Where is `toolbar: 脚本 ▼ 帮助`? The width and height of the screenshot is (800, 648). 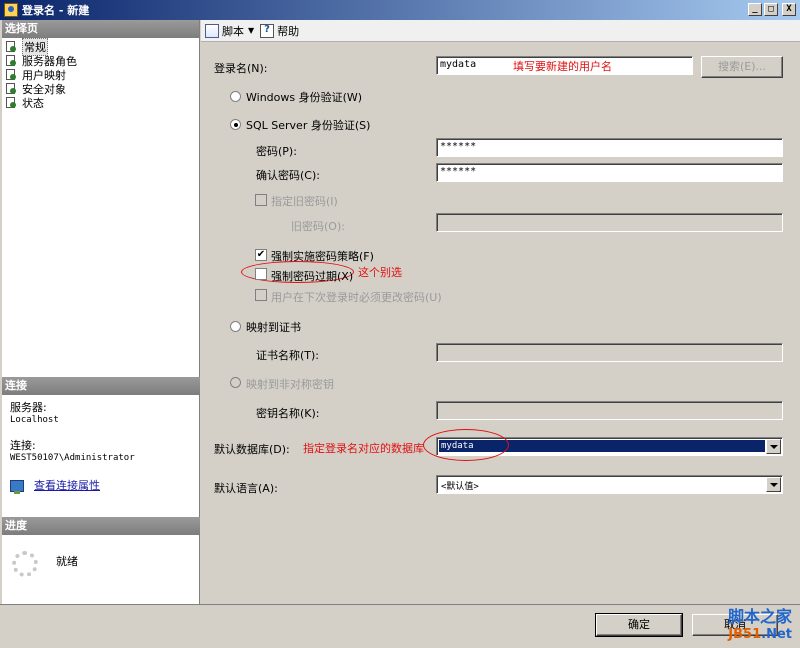 toolbar: 脚本 ▼ 帮助 is located at coordinates (500, 31).